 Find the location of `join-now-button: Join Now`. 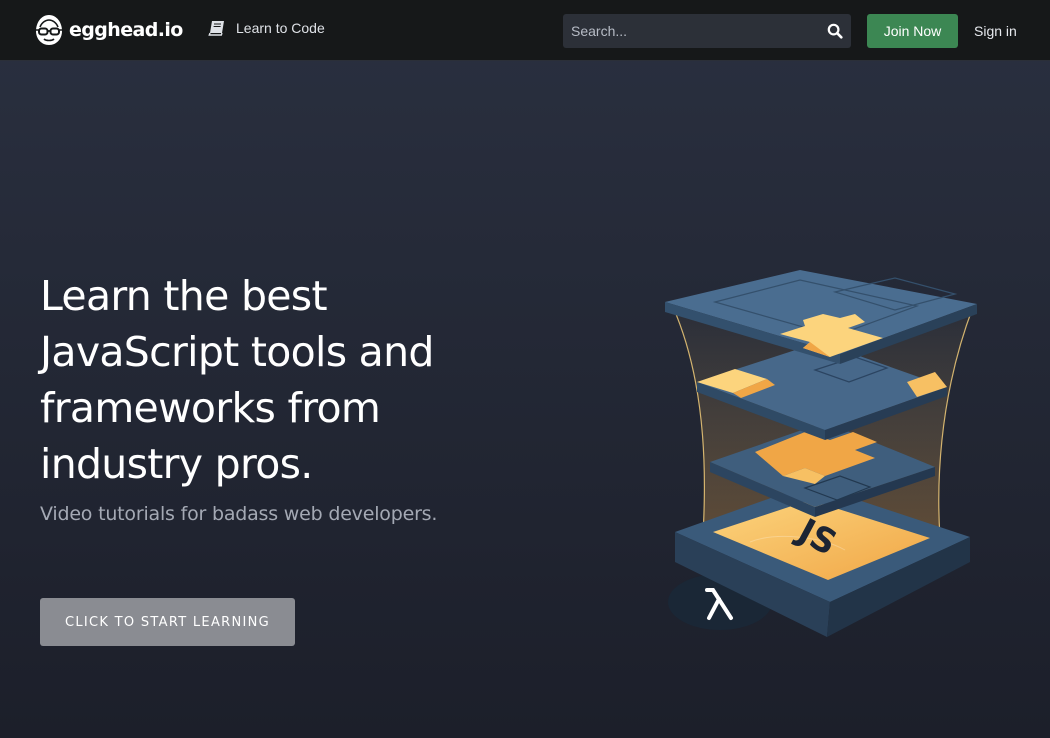

join-now-button: Join Now is located at coordinates (912, 31).